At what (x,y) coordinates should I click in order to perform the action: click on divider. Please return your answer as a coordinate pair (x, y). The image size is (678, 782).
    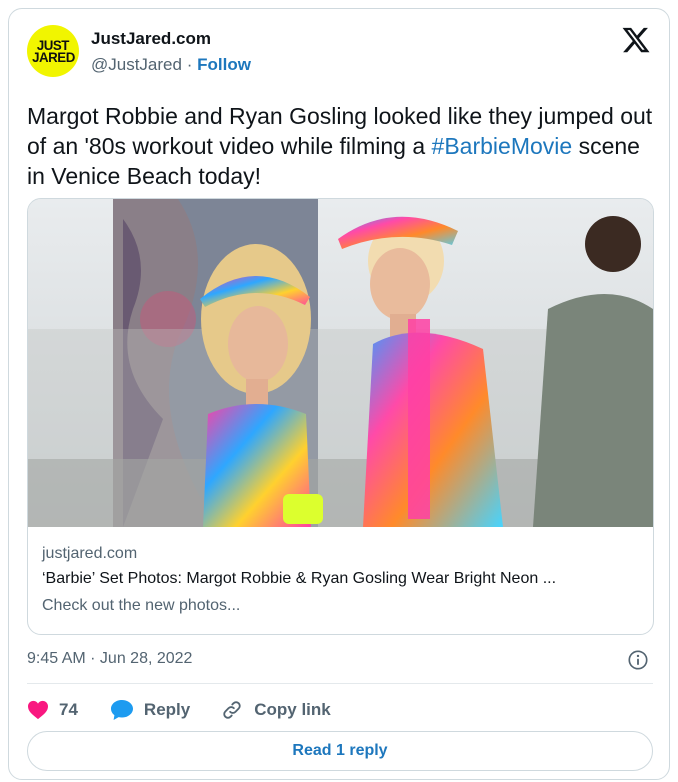
    Looking at the image, I should click on (340, 683).